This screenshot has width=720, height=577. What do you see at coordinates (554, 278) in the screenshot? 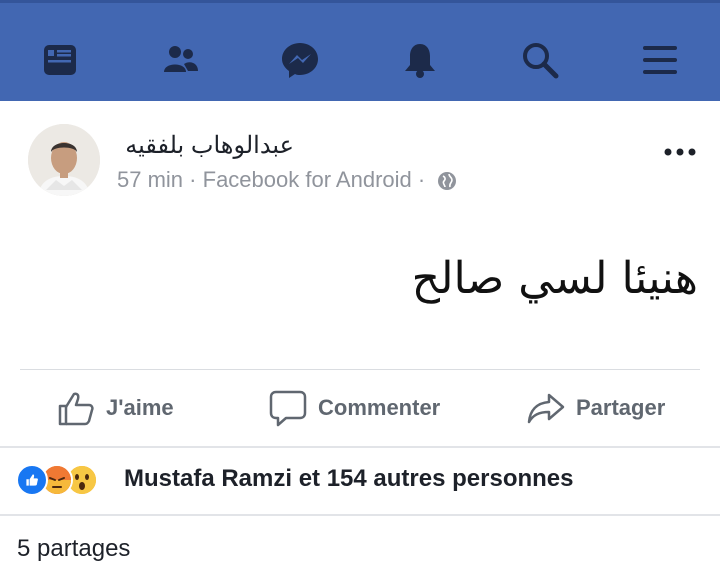
I see `post-text: هنيئا لسي صالح` at bounding box center [554, 278].